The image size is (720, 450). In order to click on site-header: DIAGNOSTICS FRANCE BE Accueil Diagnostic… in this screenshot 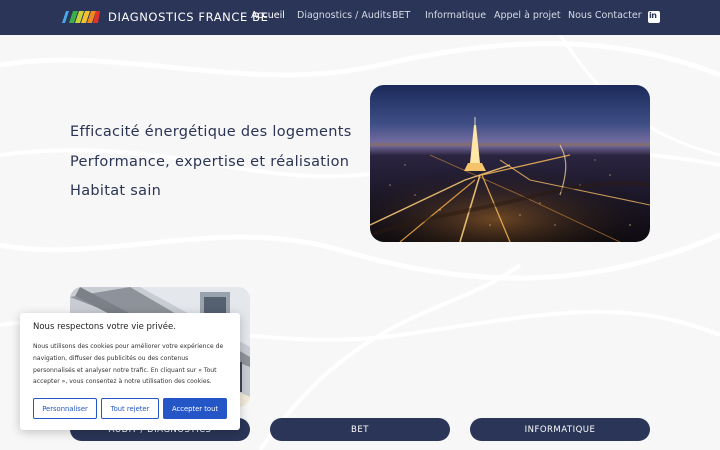, I will do `click(360, 17)`.